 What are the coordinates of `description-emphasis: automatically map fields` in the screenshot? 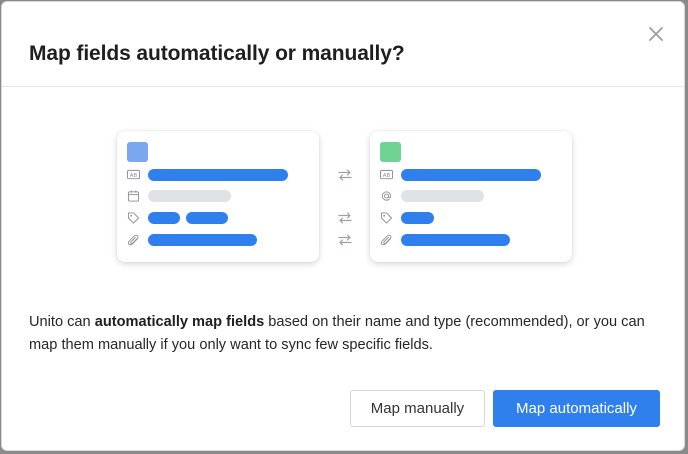 It's located at (179, 322).